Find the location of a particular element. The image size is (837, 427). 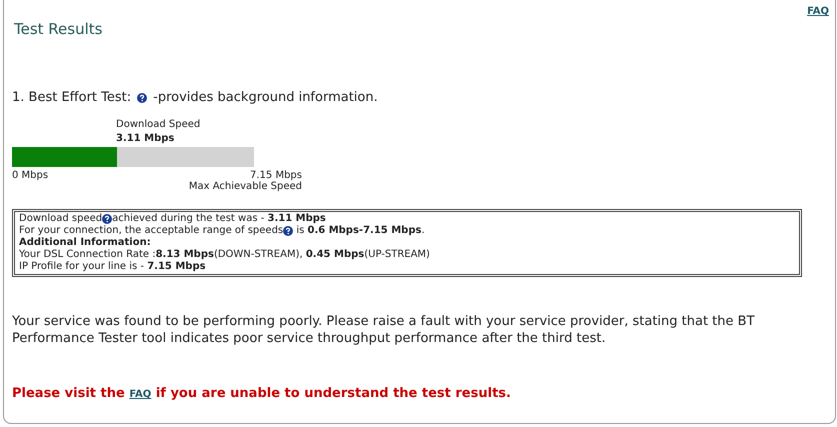

max-label: 7.15 Mbps is located at coordinates (276, 175).